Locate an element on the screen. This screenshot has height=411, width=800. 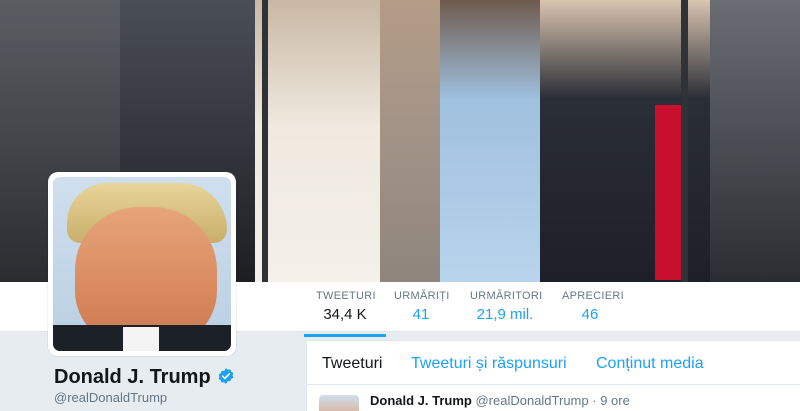
avatar-image is located at coordinates (142, 264).